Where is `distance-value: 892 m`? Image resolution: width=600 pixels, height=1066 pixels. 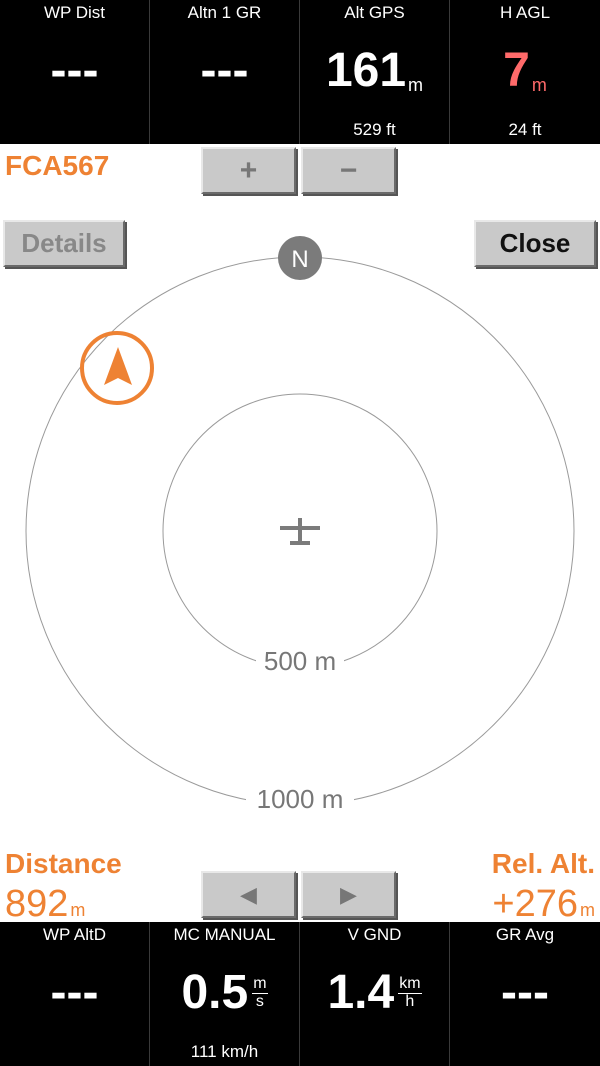 distance-value: 892 m is located at coordinates (45, 904).